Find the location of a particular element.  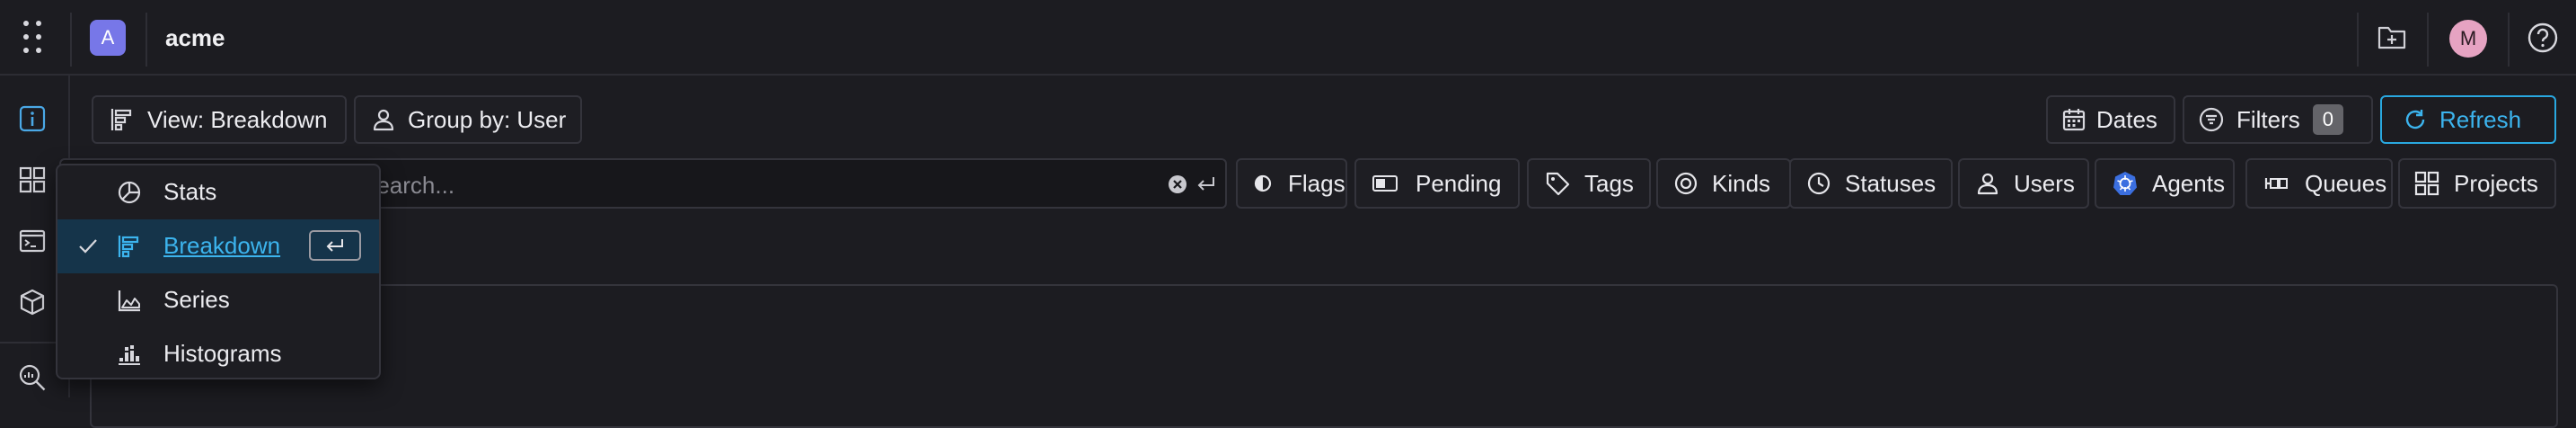

tag-icon is located at coordinates (1557, 183).